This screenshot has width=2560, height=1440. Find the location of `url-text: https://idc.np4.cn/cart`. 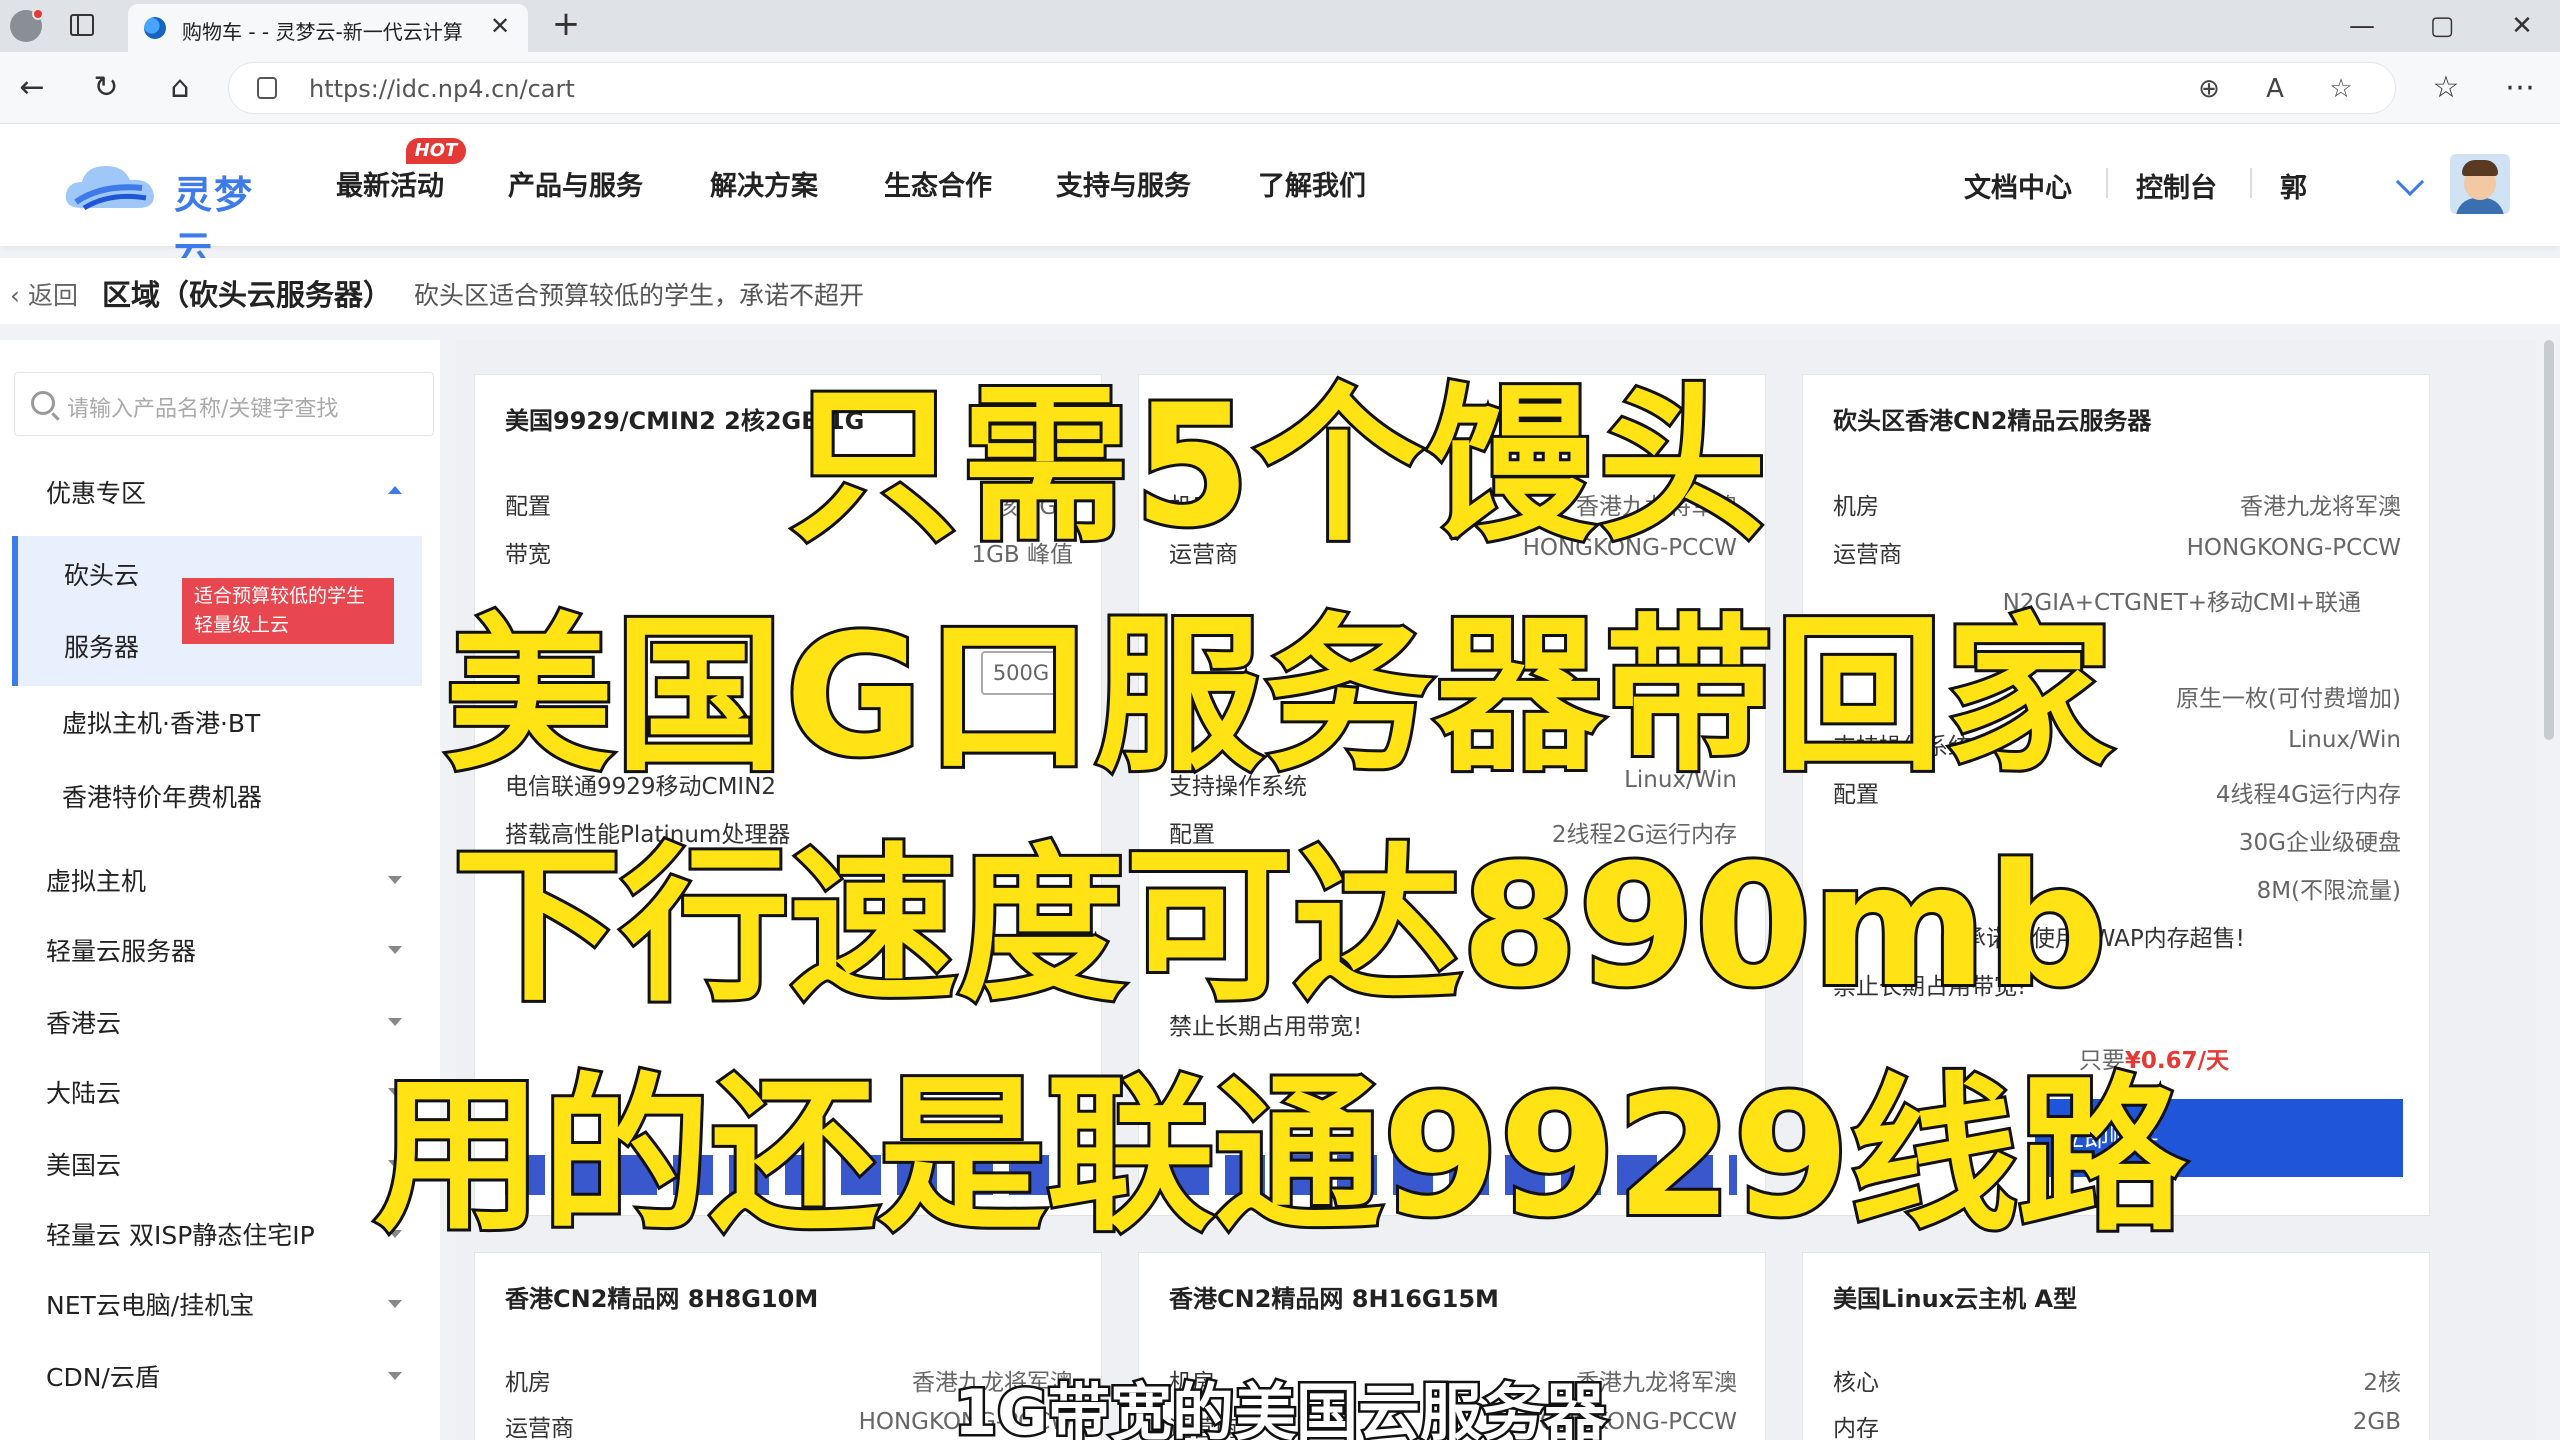

url-text: https://idc.np4.cn/cart is located at coordinates (442, 89).